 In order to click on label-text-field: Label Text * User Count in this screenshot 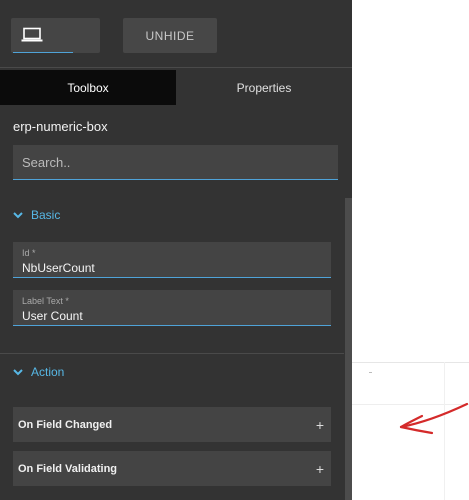, I will do `click(172, 308)`.